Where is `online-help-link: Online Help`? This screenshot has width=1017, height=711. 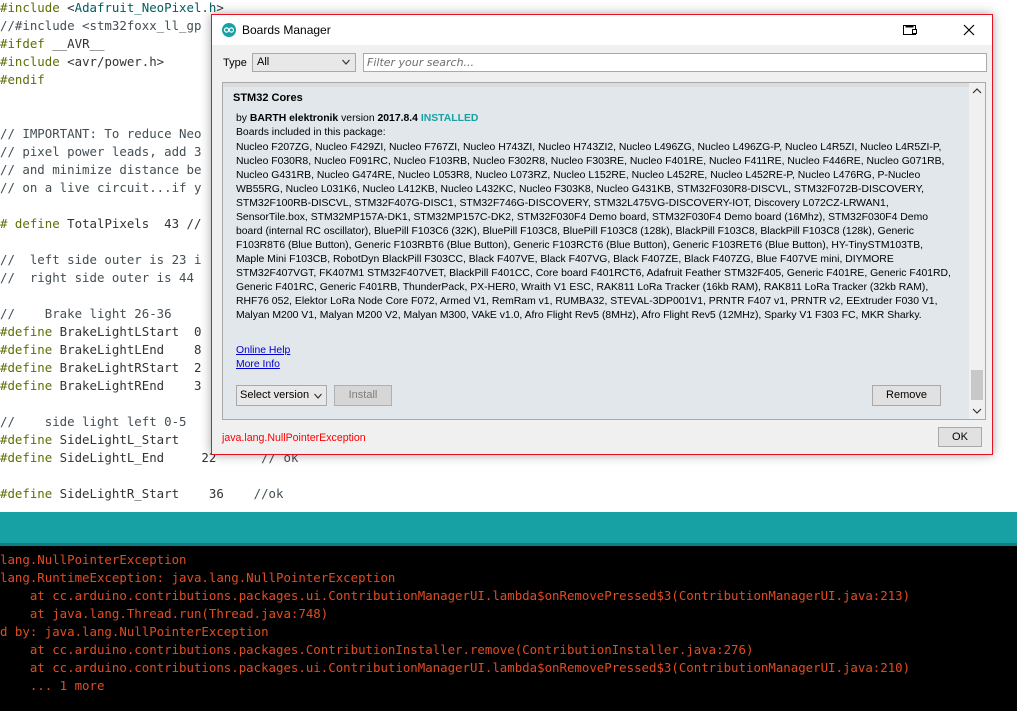 online-help-link: Online Help is located at coordinates (263, 350).